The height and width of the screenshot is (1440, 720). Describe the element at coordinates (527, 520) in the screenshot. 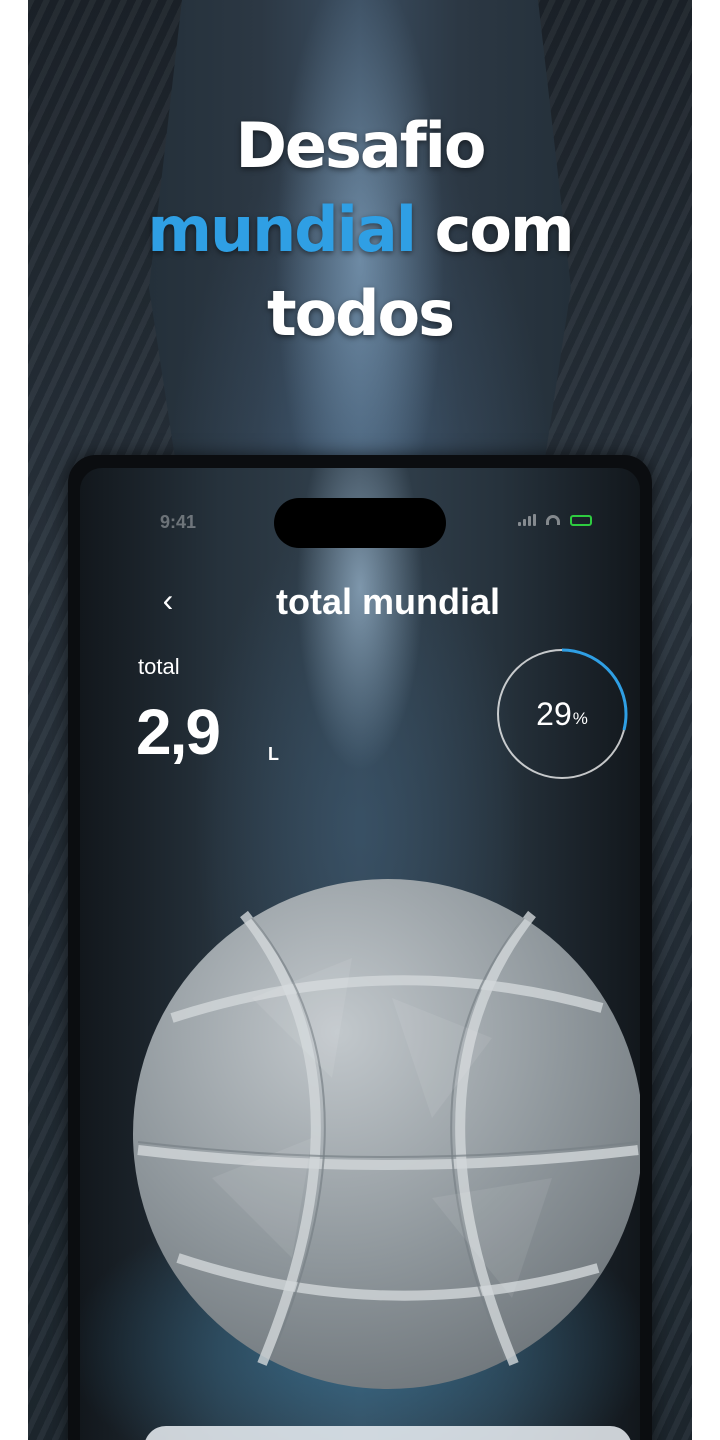

I see `signal-icon` at that location.